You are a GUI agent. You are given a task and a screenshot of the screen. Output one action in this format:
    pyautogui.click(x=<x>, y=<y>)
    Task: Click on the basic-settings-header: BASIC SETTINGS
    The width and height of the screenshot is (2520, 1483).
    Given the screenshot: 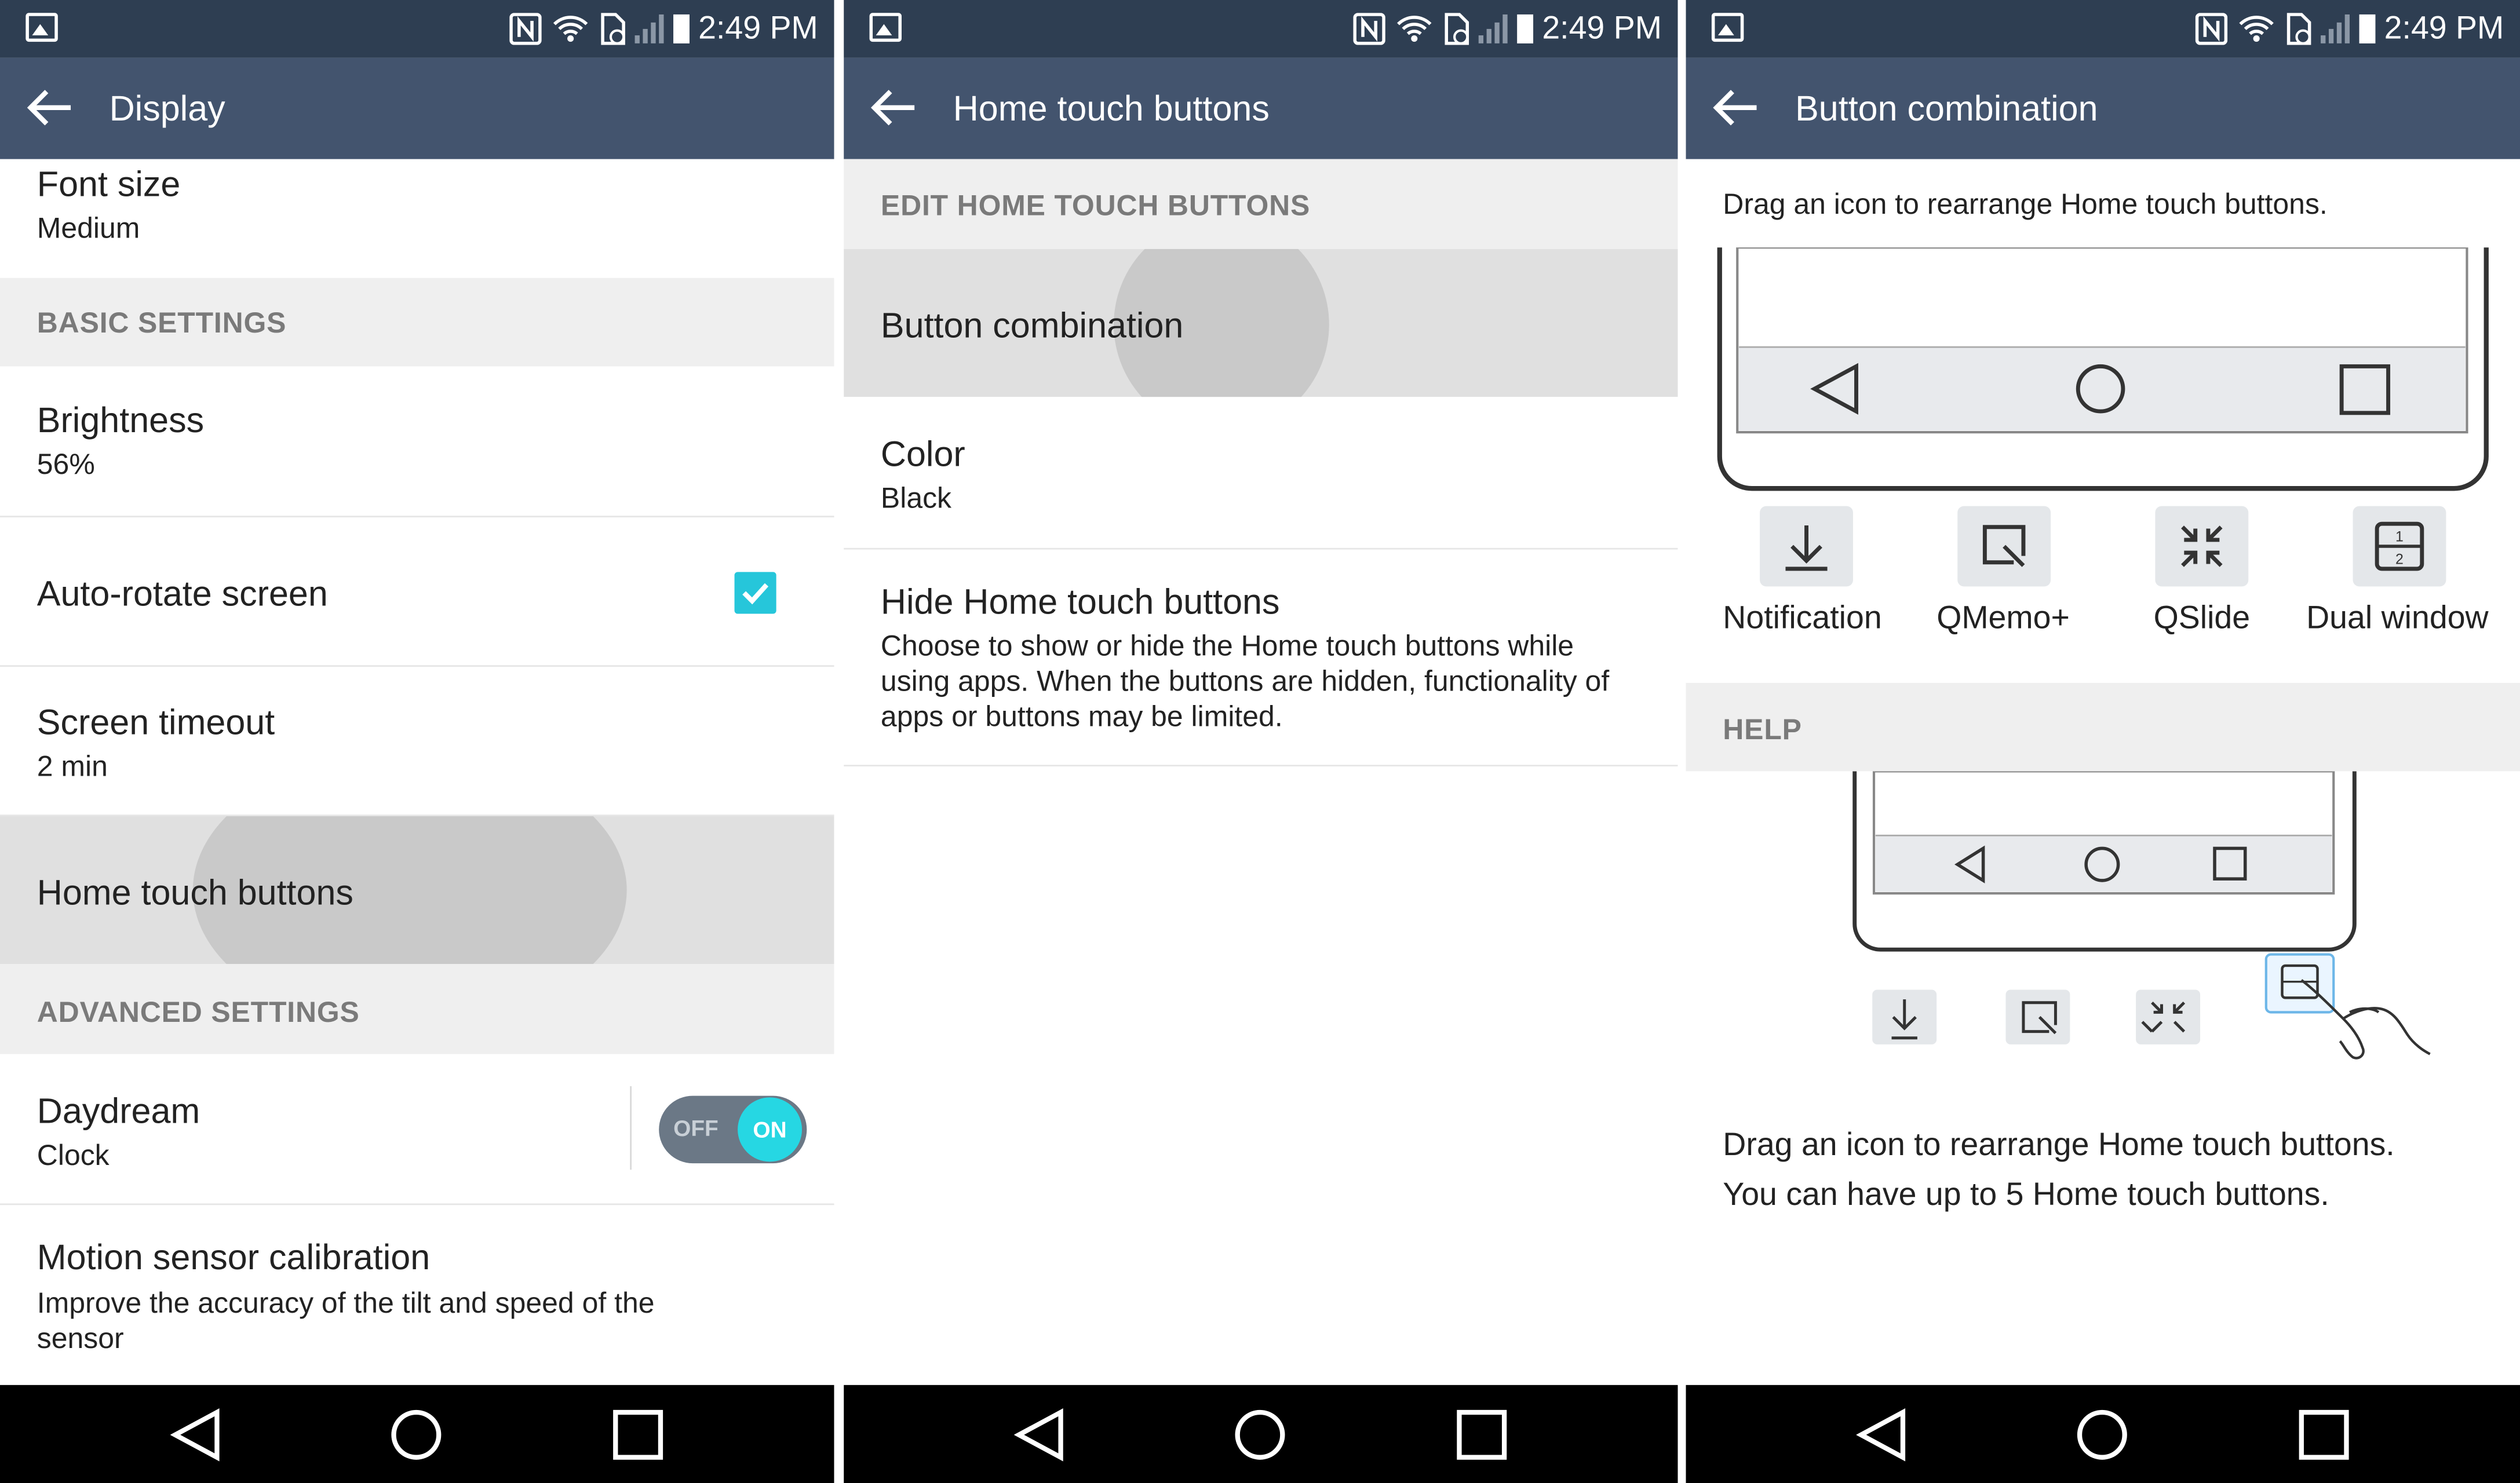 What is the action you would take?
    pyautogui.click(x=417, y=322)
    